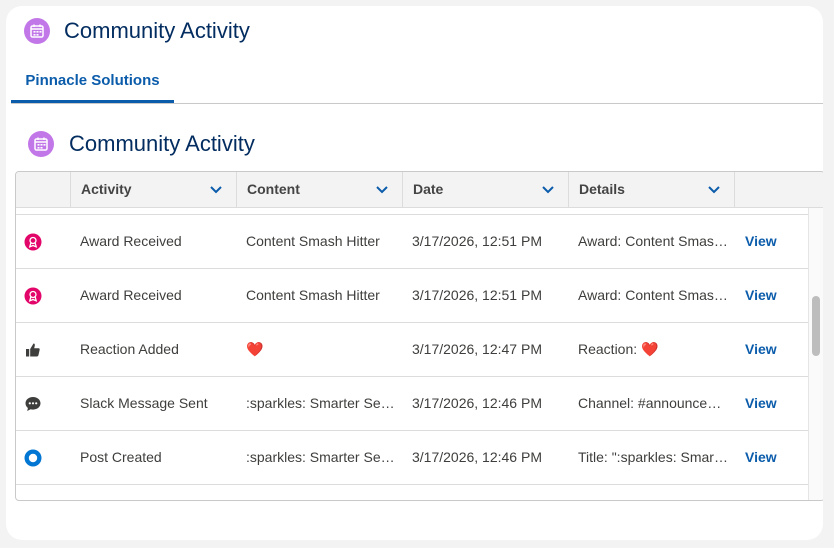 This screenshot has height=548, width=834. I want to click on section-header: Community Activity, so click(141, 144).